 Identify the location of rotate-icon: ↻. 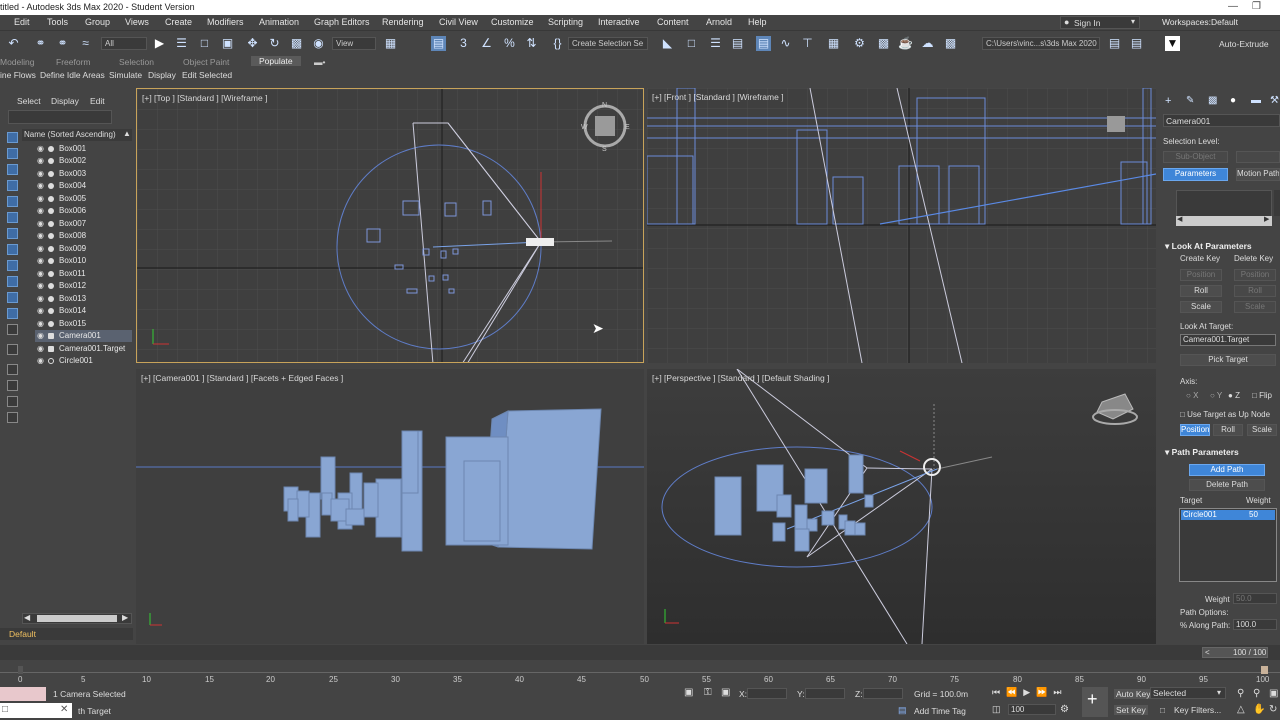
(274, 43).